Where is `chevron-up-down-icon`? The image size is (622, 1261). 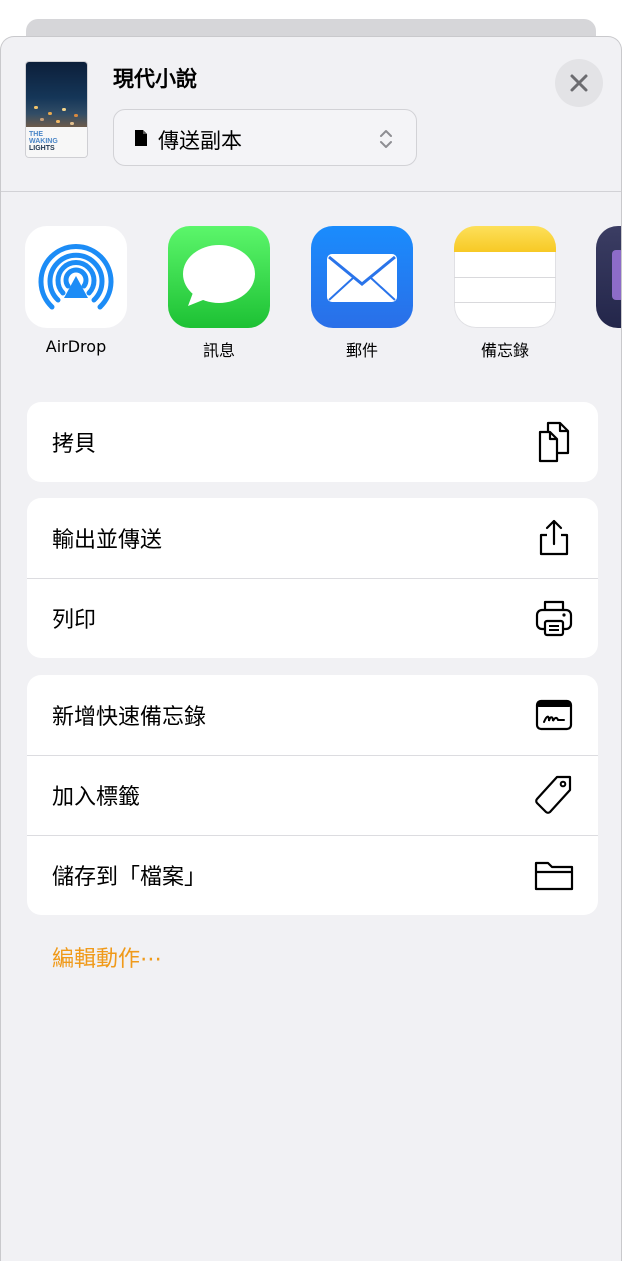
chevron-up-down-icon is located at coordinates (386, 139).